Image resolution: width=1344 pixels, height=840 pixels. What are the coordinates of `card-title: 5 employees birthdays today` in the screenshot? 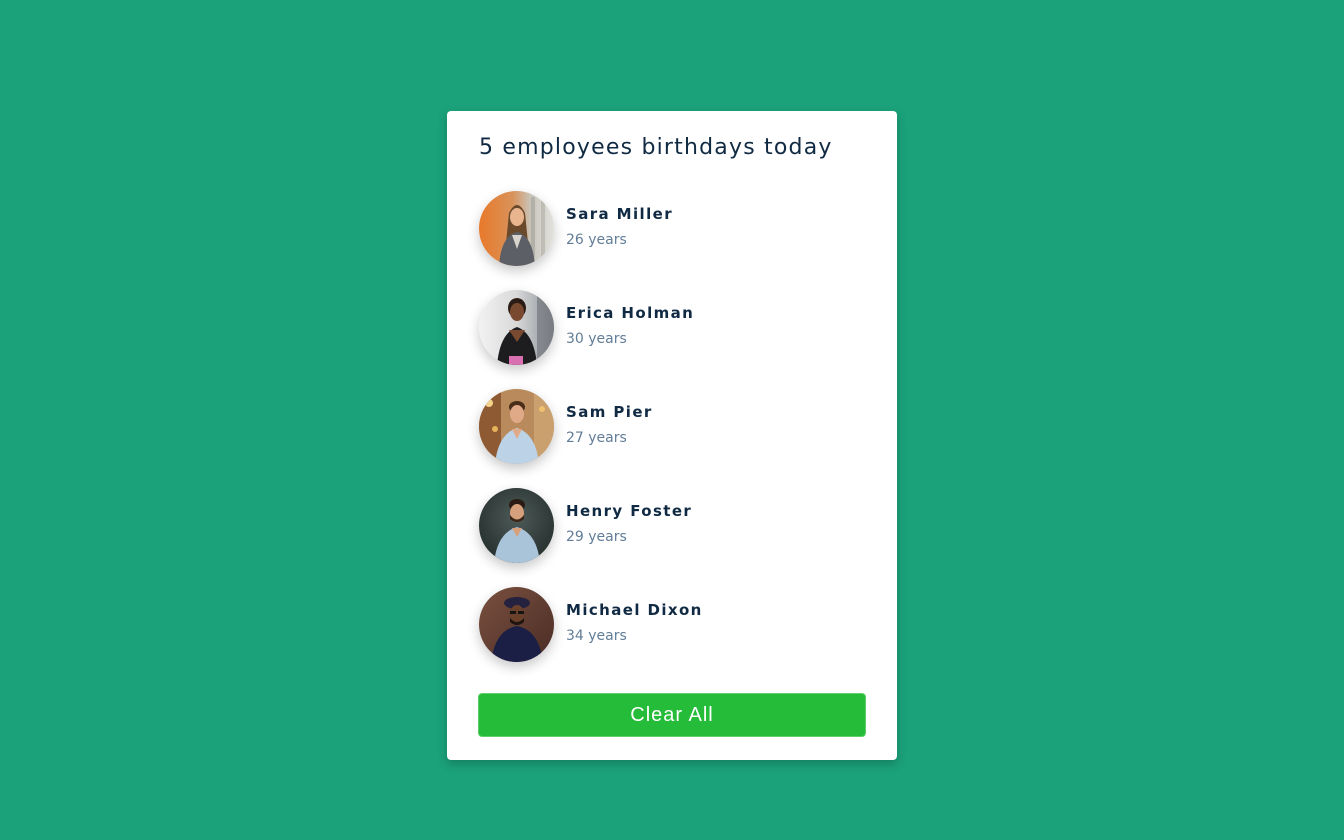 It's located at (656, 147).